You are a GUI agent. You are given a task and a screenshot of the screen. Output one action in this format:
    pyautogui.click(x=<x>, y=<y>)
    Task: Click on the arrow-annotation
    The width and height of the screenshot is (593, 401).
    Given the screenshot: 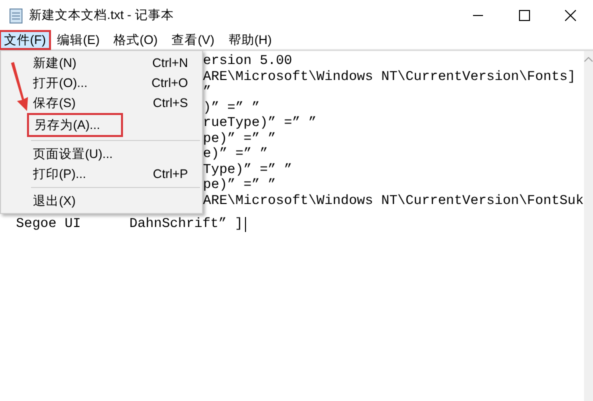 What is the action you would take?
    pyautogui.click(x=20, y=87)
    